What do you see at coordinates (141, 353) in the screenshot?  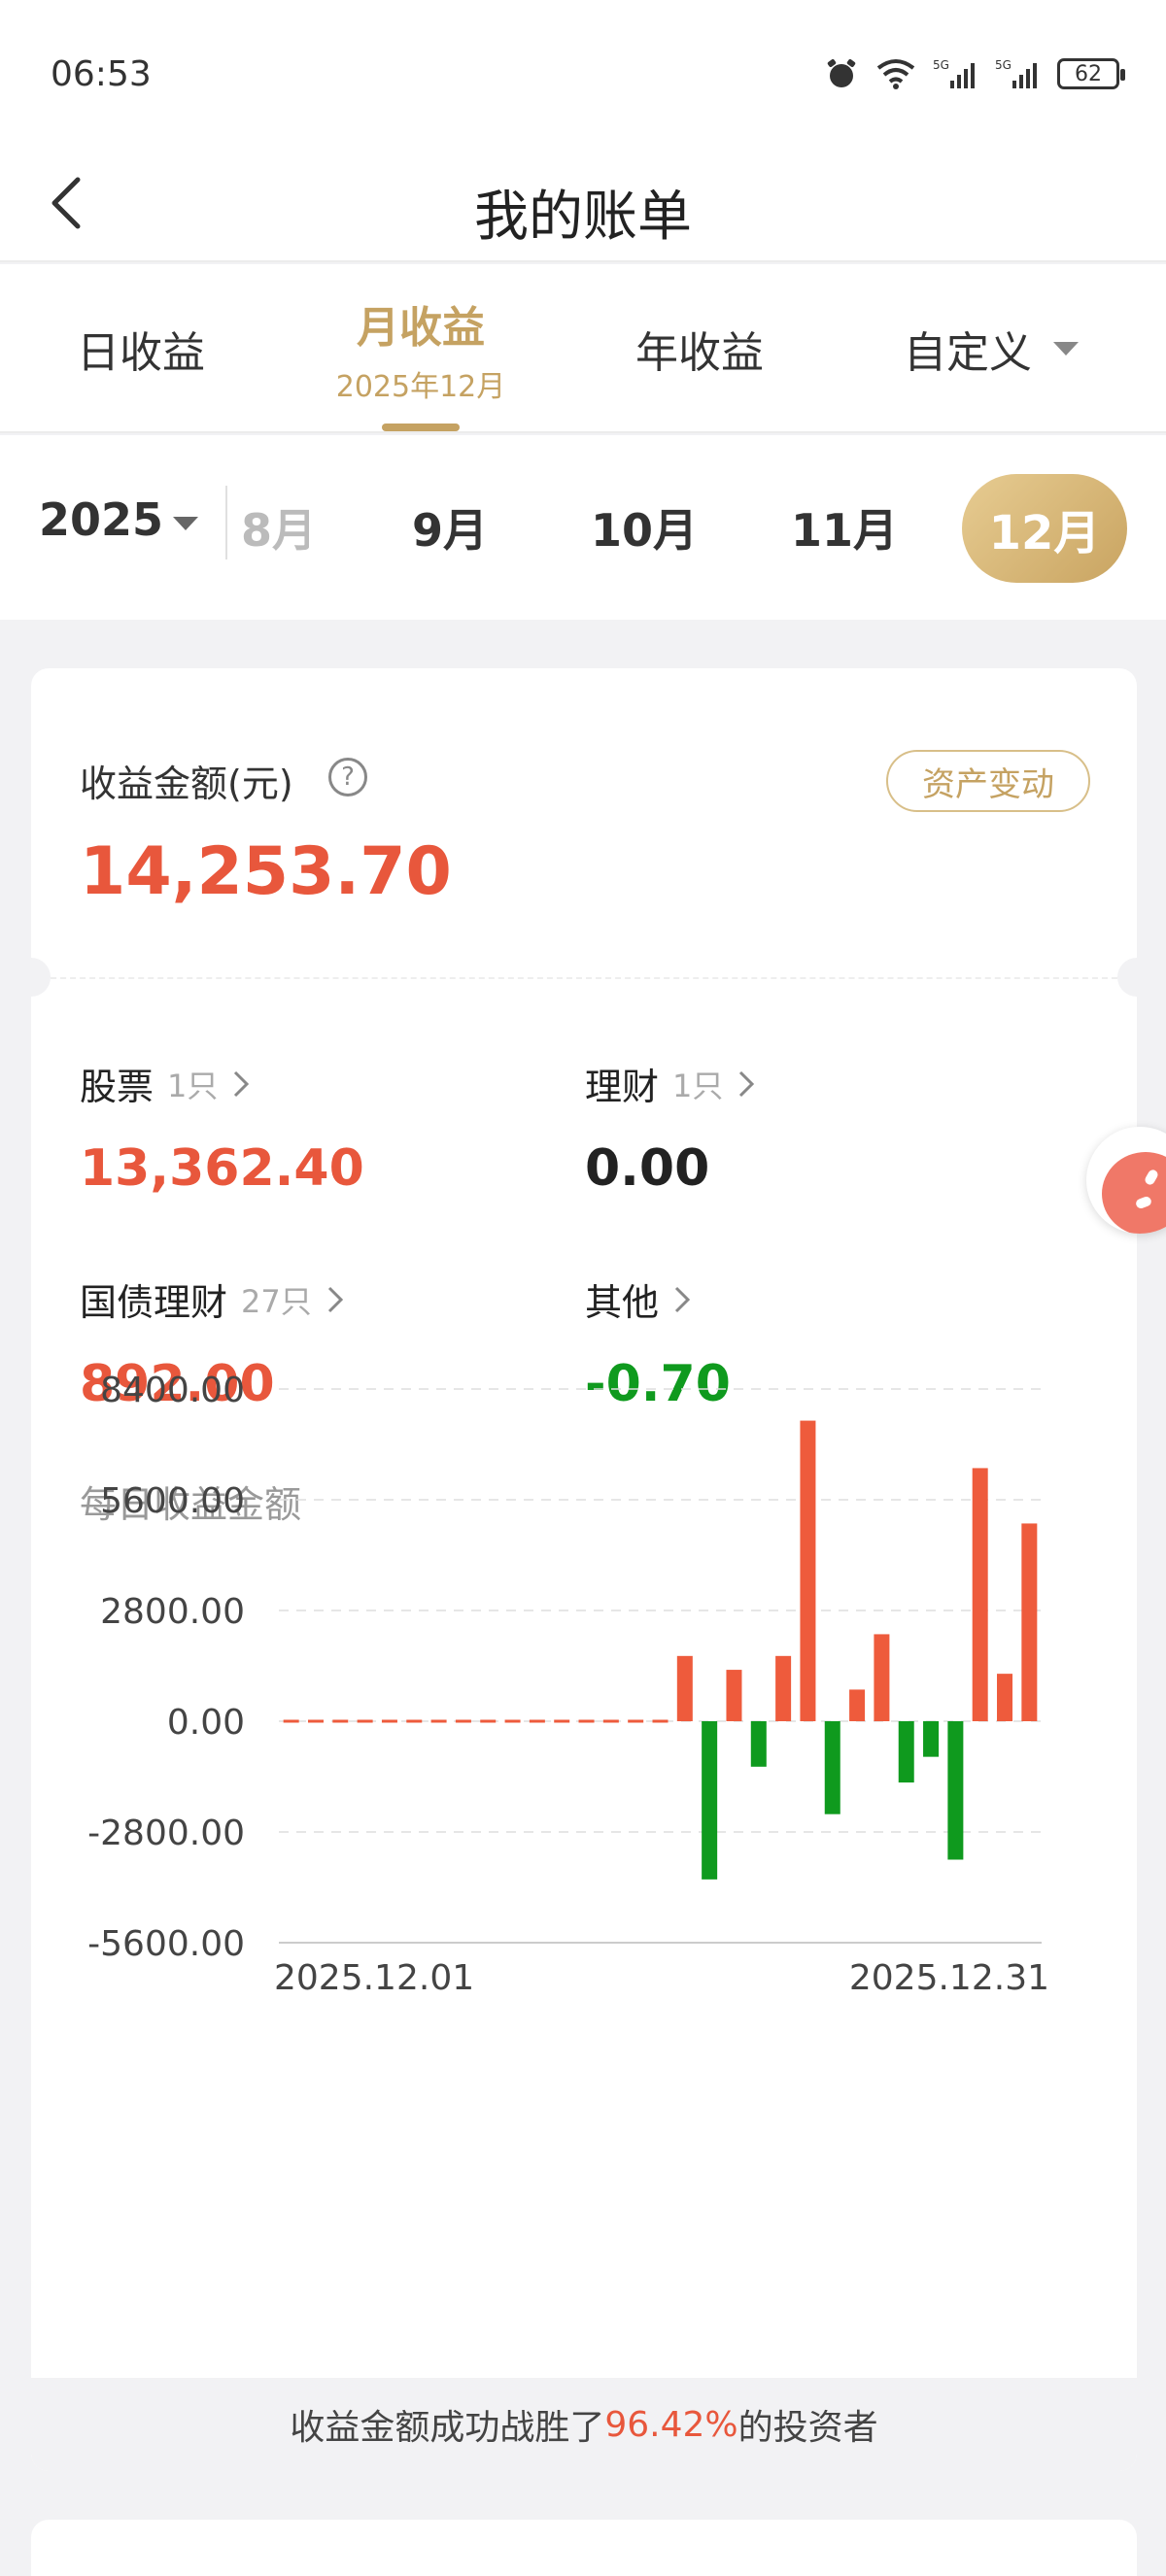 I see `tab-label: 日收益` at bounding box center [141, 353].